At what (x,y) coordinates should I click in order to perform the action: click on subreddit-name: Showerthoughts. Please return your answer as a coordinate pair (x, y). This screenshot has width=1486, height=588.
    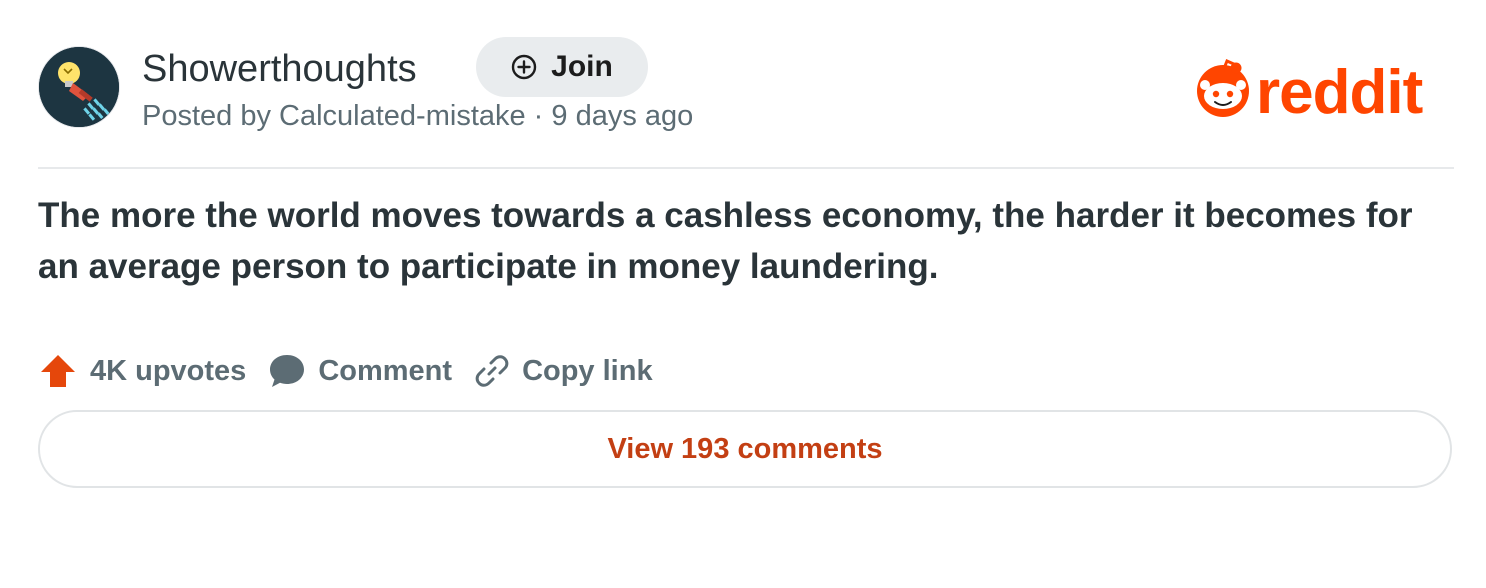
    Looking at the image, I should click on (279, 69).